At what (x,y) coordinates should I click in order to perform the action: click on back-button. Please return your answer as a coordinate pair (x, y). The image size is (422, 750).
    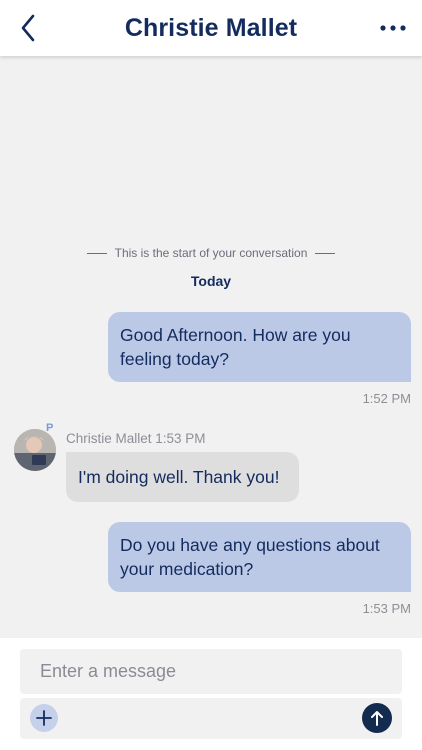
    Looking at the image, I should click on (28, 28).